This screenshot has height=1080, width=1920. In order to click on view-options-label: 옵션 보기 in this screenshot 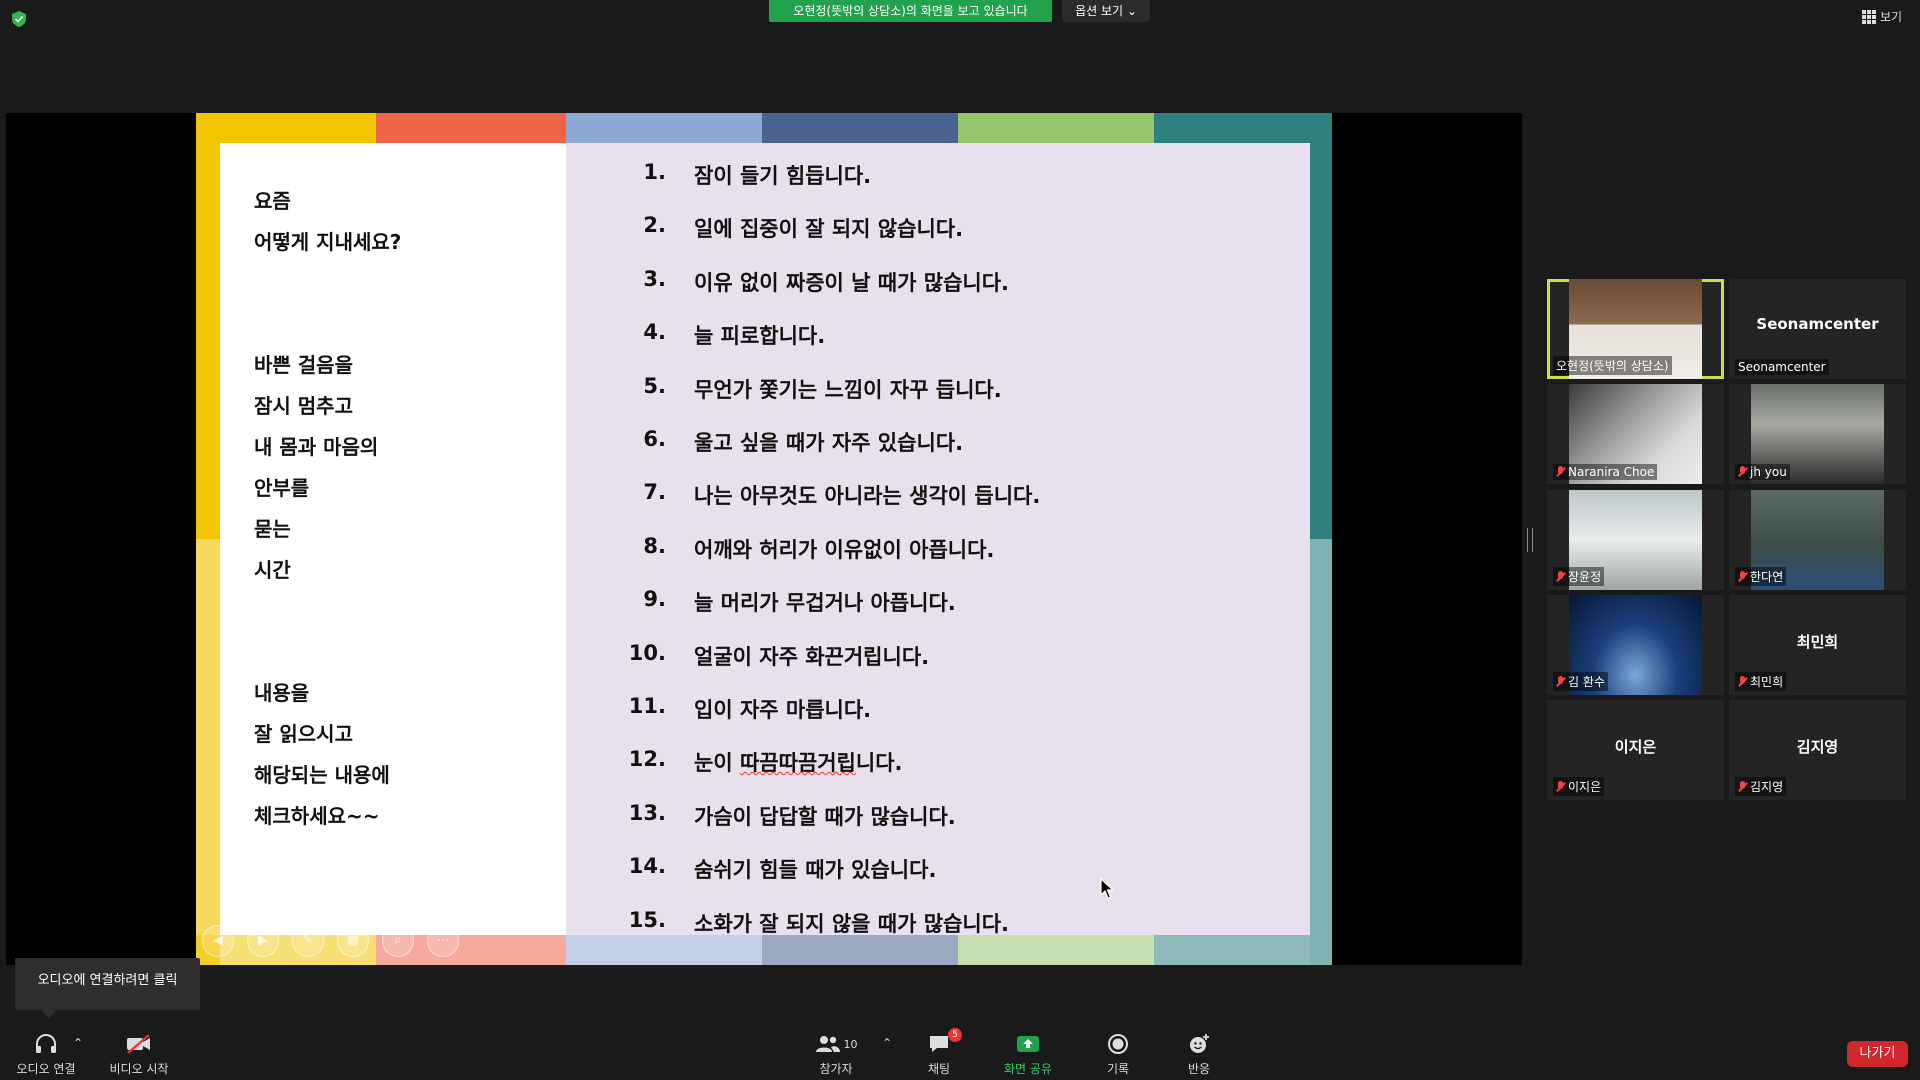, I will do `click(1099, 11)`.